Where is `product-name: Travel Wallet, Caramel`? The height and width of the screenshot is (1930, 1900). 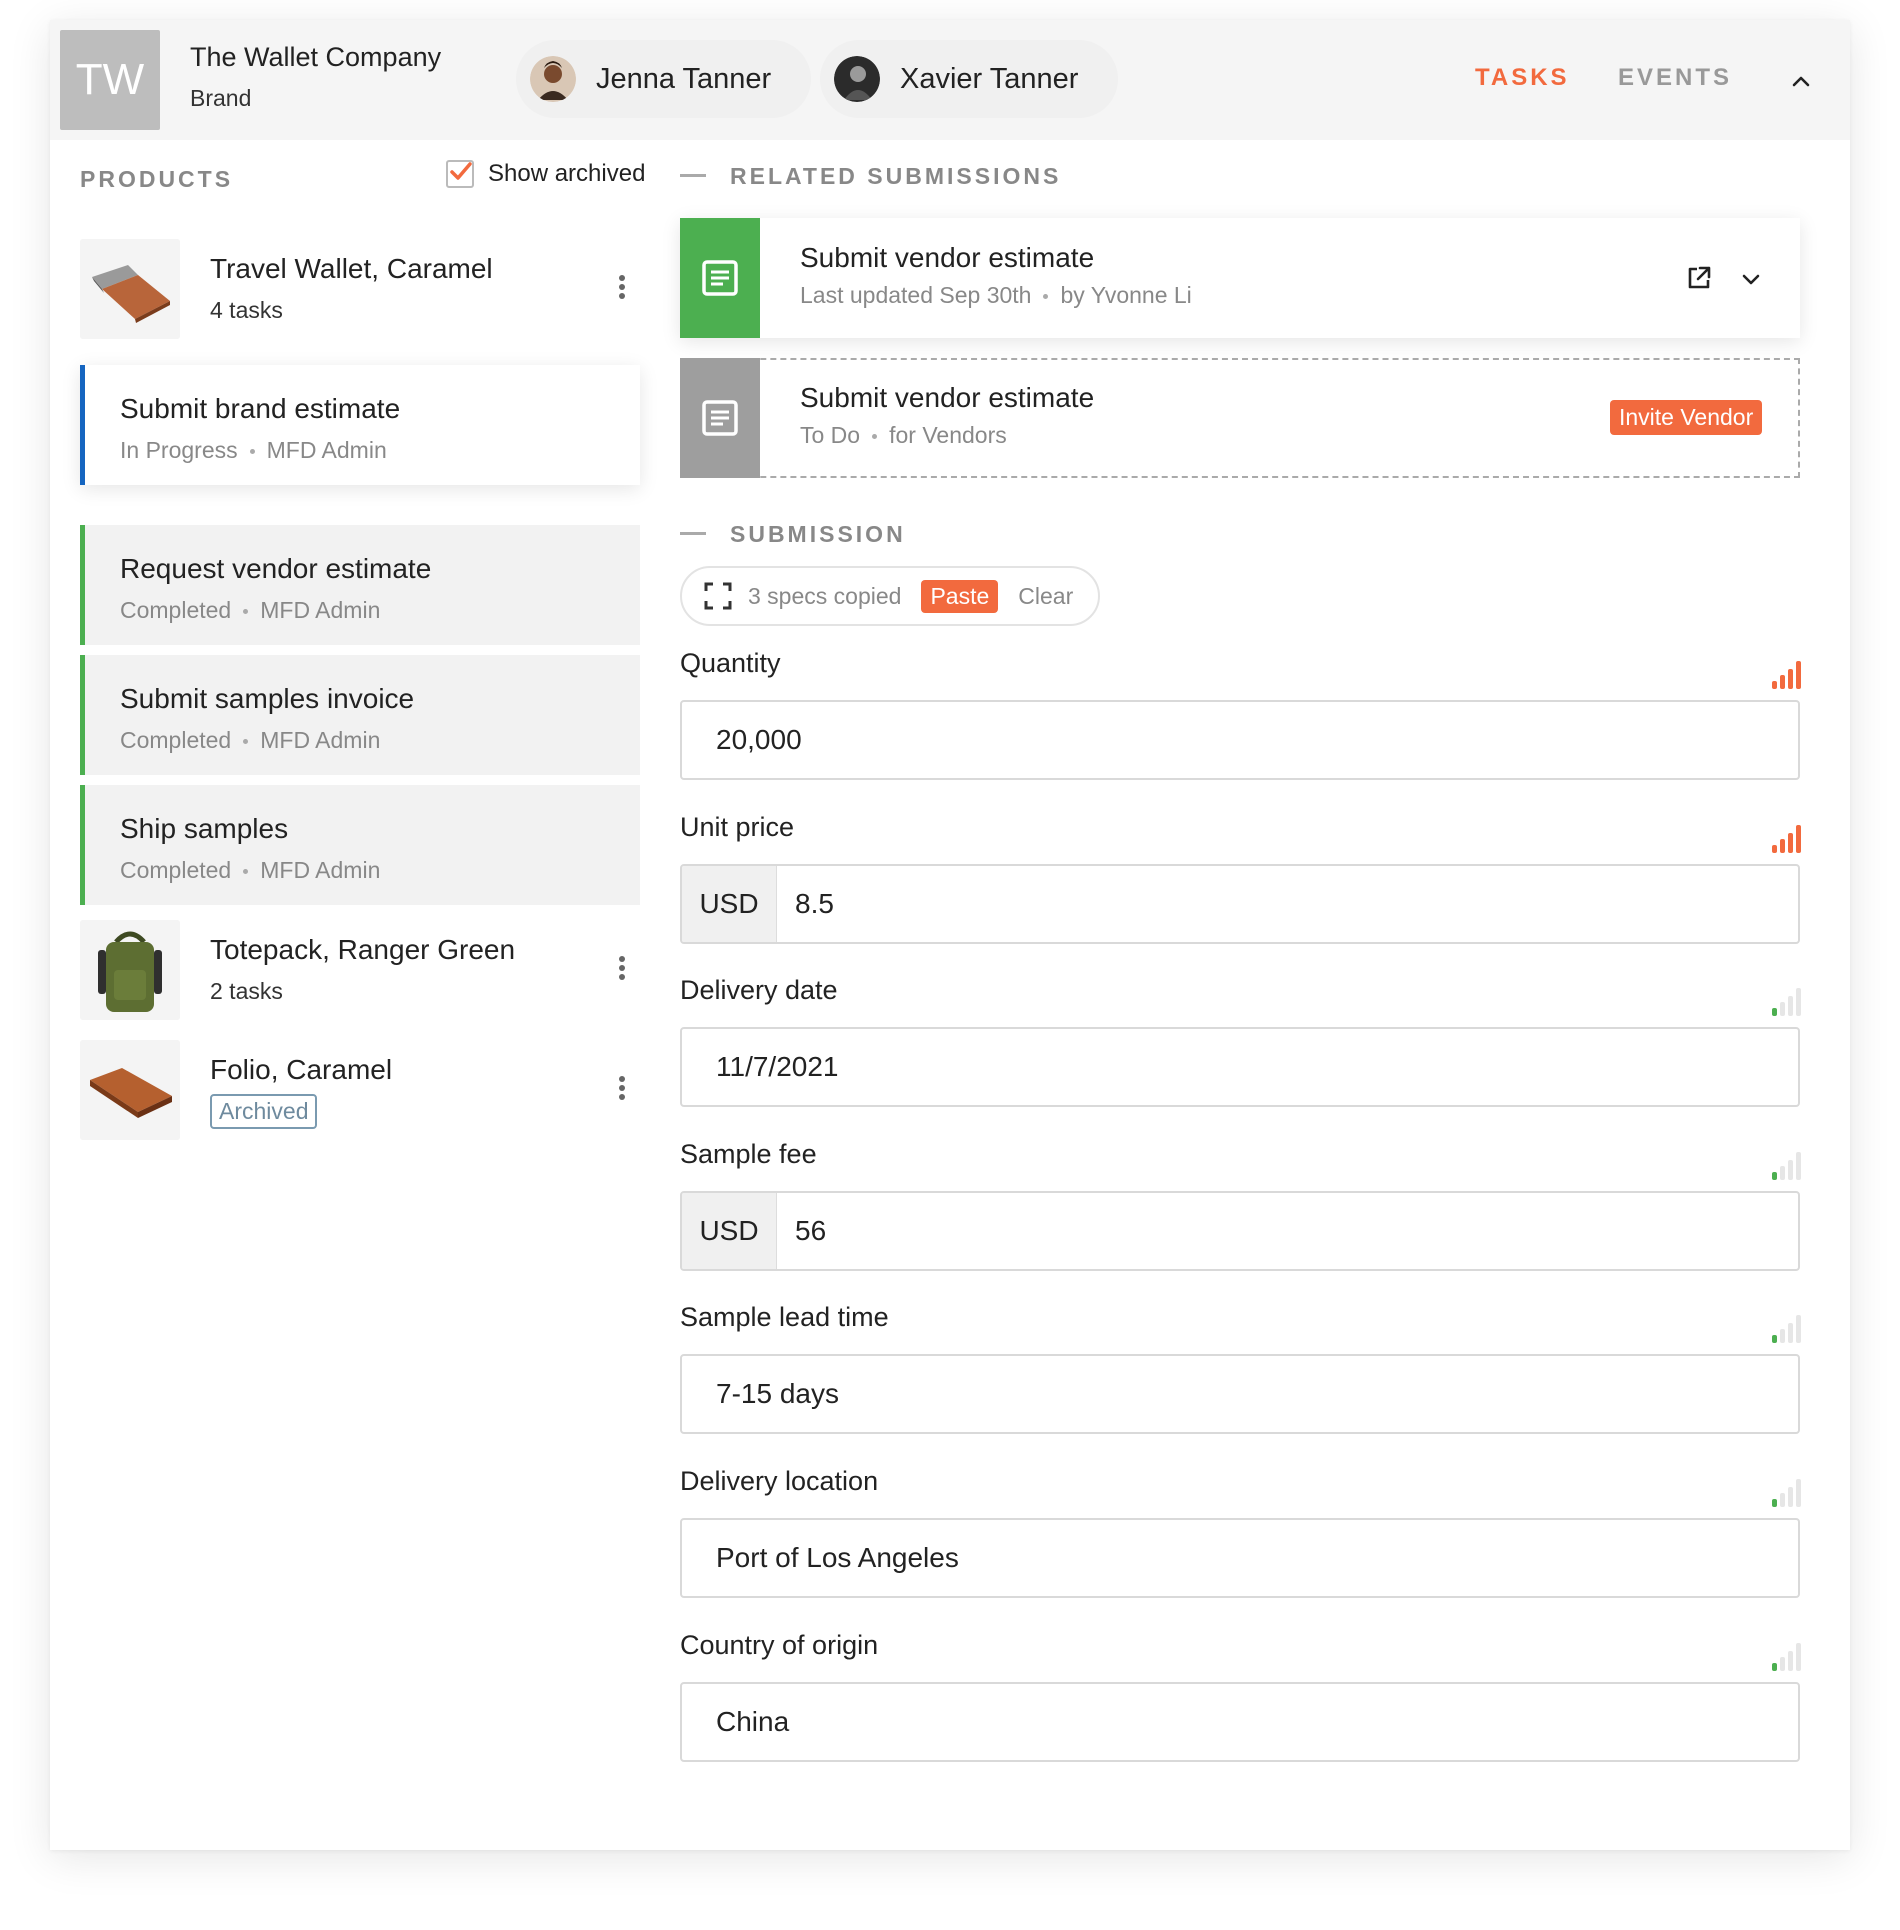
product-name: Travel Wallet, Caramel is located at coordinates (351, 268).